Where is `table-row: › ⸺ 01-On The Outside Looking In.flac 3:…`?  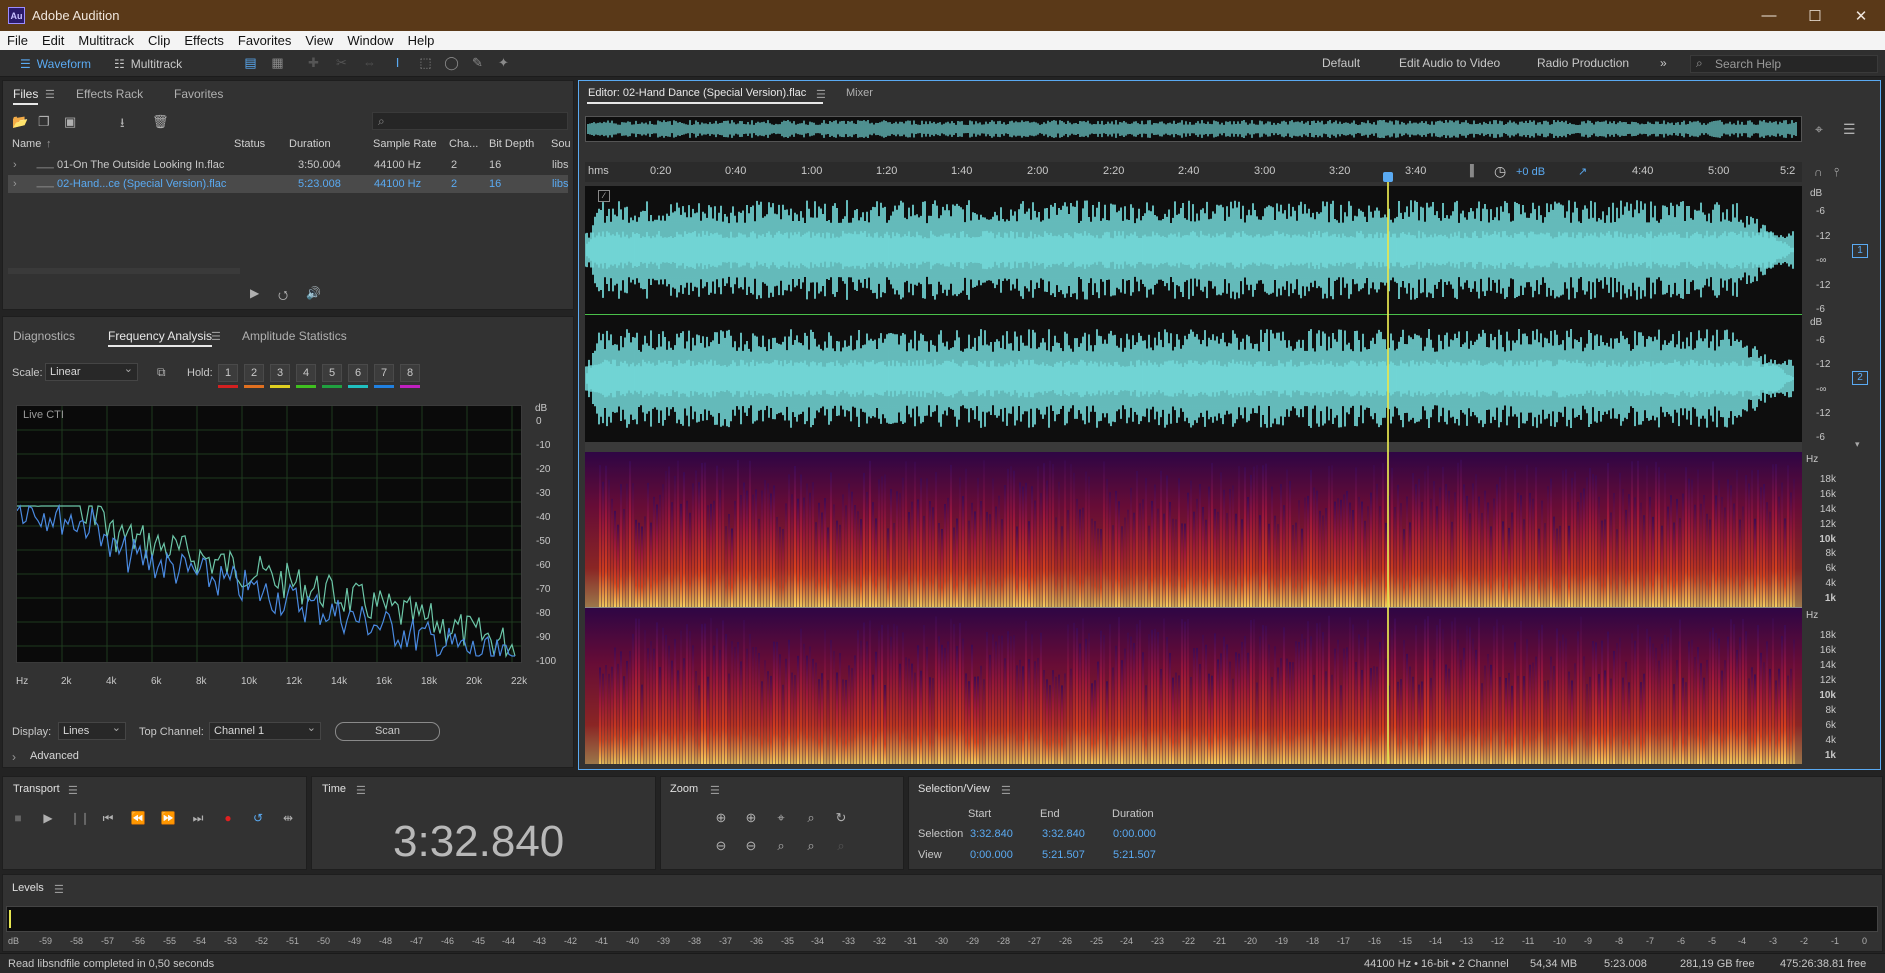
table-row: › ⸺ 01-On The Outside Looking In.flac 3:… is located at coordinates (288, 165).